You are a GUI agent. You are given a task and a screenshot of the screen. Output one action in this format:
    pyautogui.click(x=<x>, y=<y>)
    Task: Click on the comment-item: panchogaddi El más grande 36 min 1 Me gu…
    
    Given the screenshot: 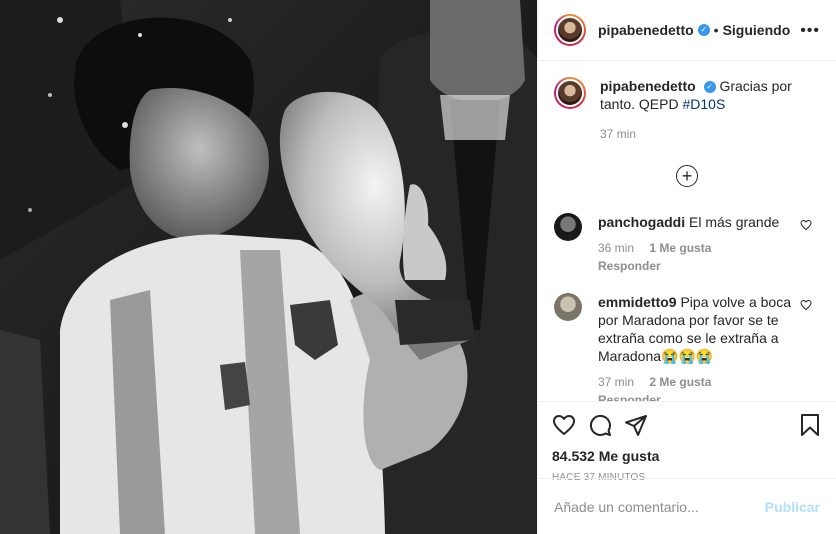 What is the action you would take?
    pyautogui.click(x=687, y=244)
    